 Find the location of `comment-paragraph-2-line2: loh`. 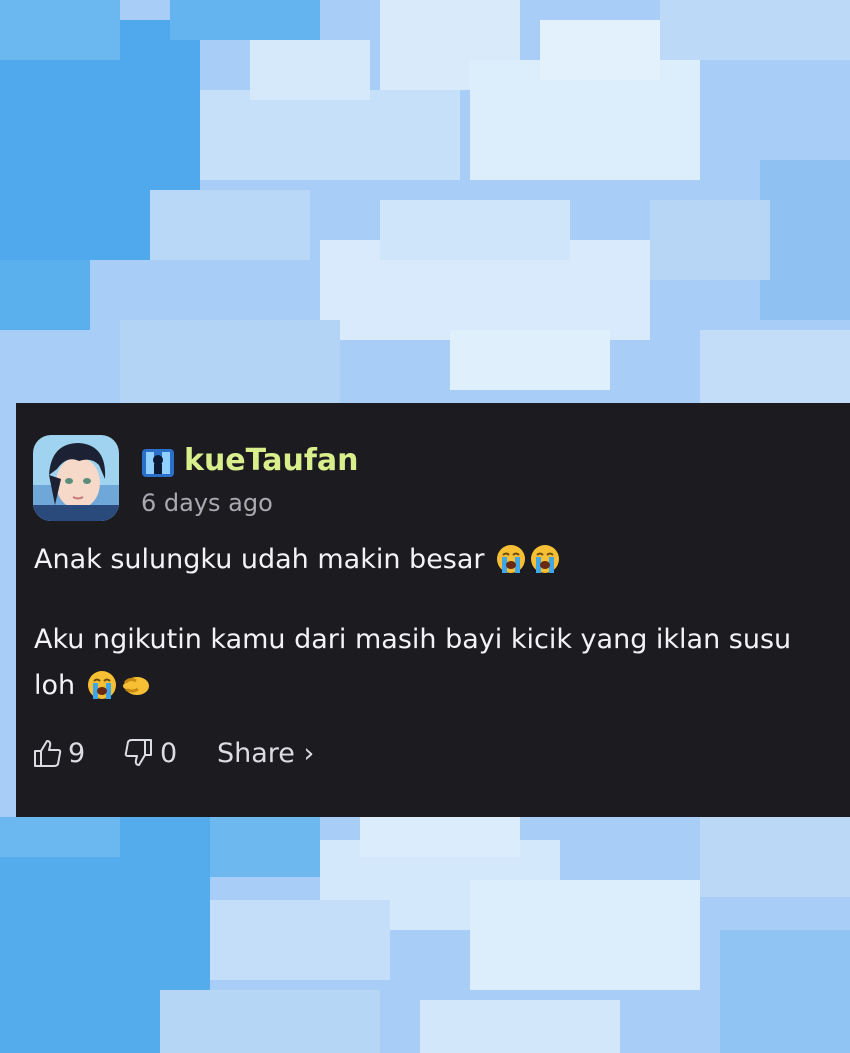

comment-paragraph-2-line2: loh is located at coordinates (436, 689).